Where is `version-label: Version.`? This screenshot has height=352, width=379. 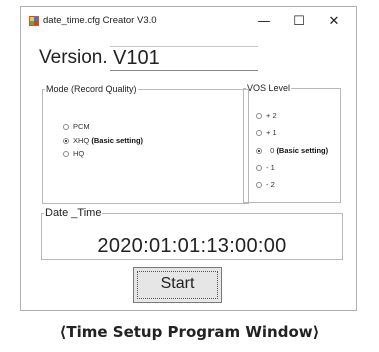 version-label: Version. is located at coordinates (73, 57).